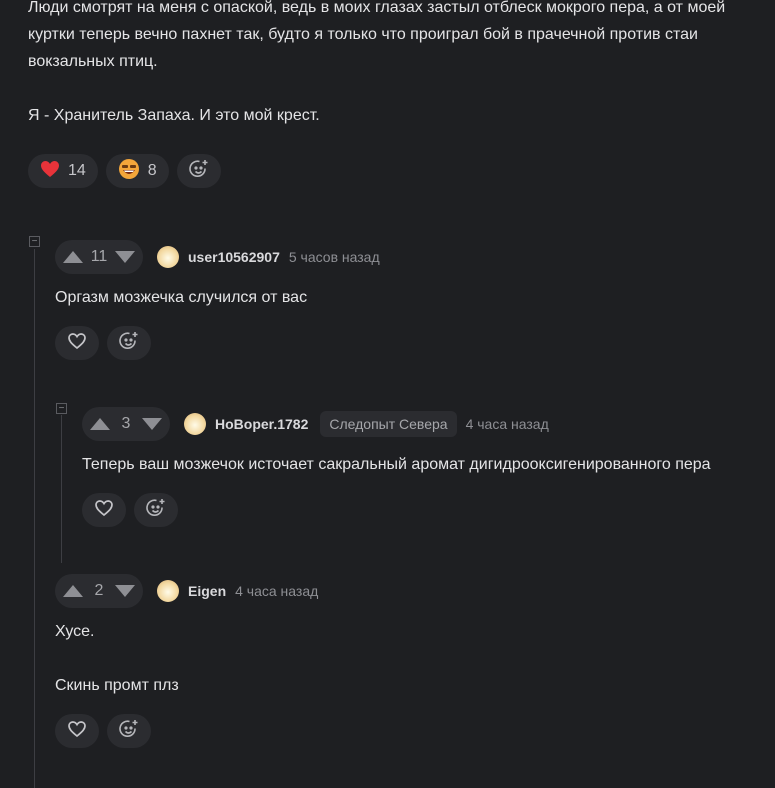 The image size is (775, 788). I want to click on post-reactions: 14 8, so click(124, 171).